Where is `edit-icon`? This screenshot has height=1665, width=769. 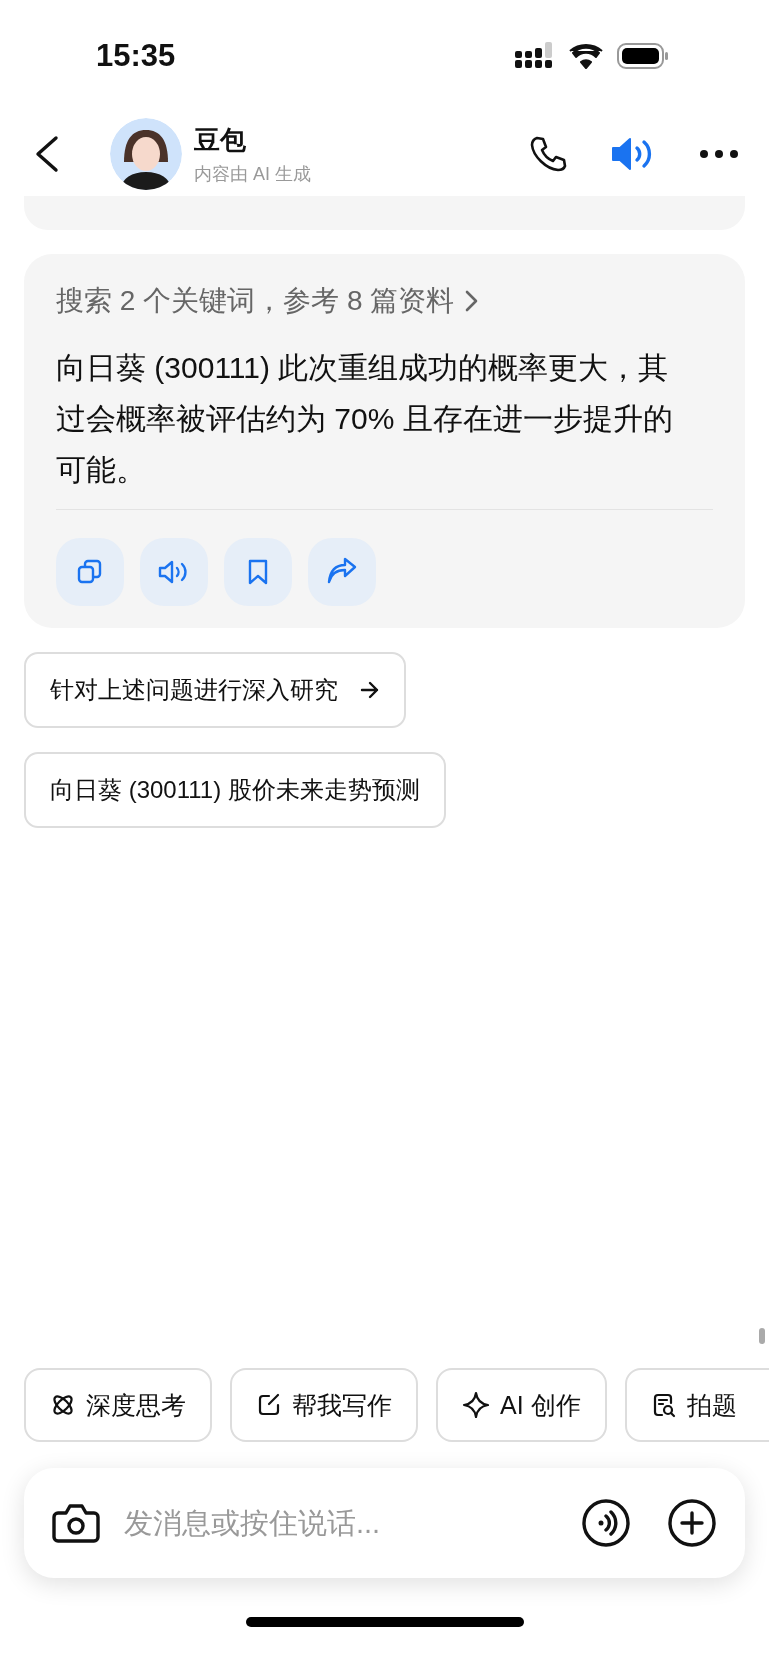 edit-icon is located at coordinates (269, 1405).